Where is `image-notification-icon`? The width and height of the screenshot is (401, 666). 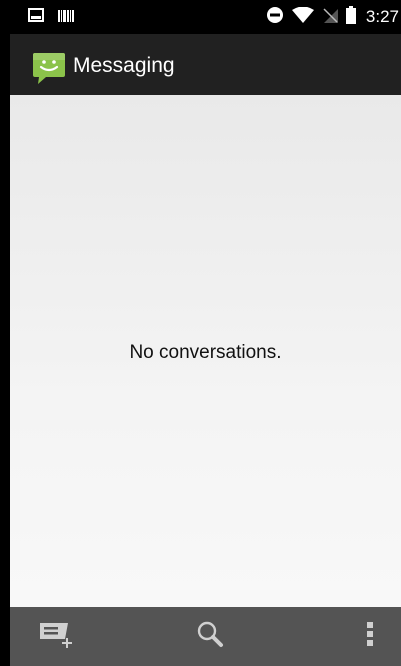
image-notification-icon is located at coordinates (36, 17).